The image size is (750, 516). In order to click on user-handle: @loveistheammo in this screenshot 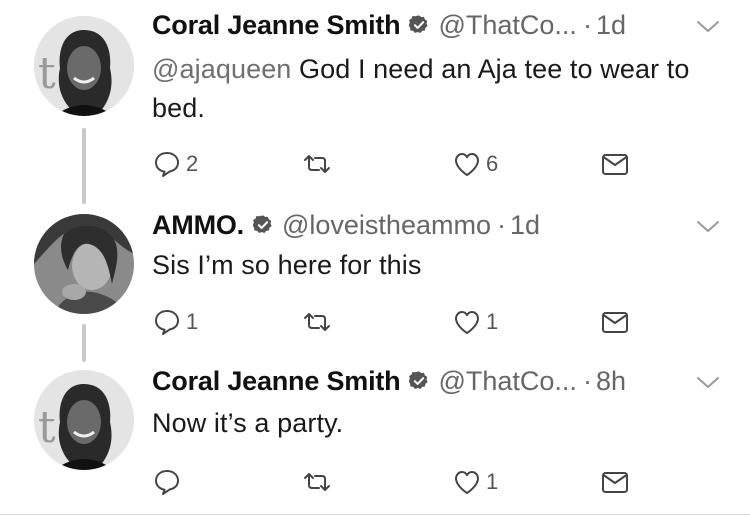, I will do `click(386, 225)`.